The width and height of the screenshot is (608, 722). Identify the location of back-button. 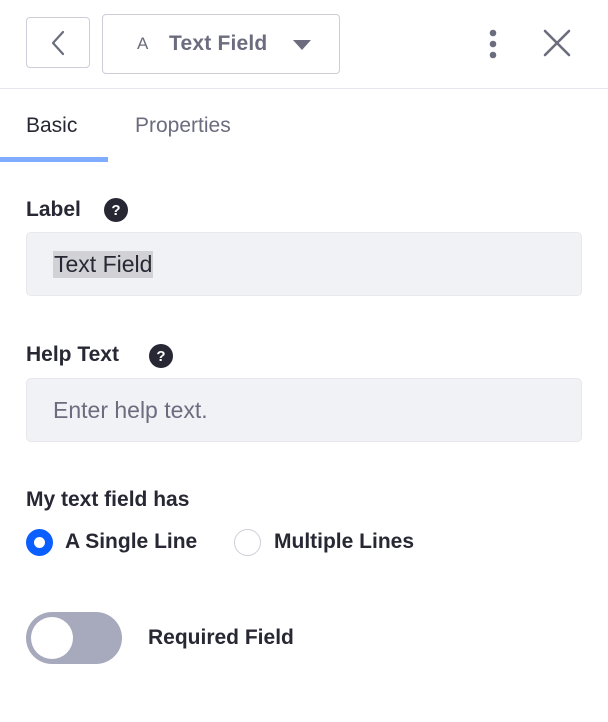
(58, 42).